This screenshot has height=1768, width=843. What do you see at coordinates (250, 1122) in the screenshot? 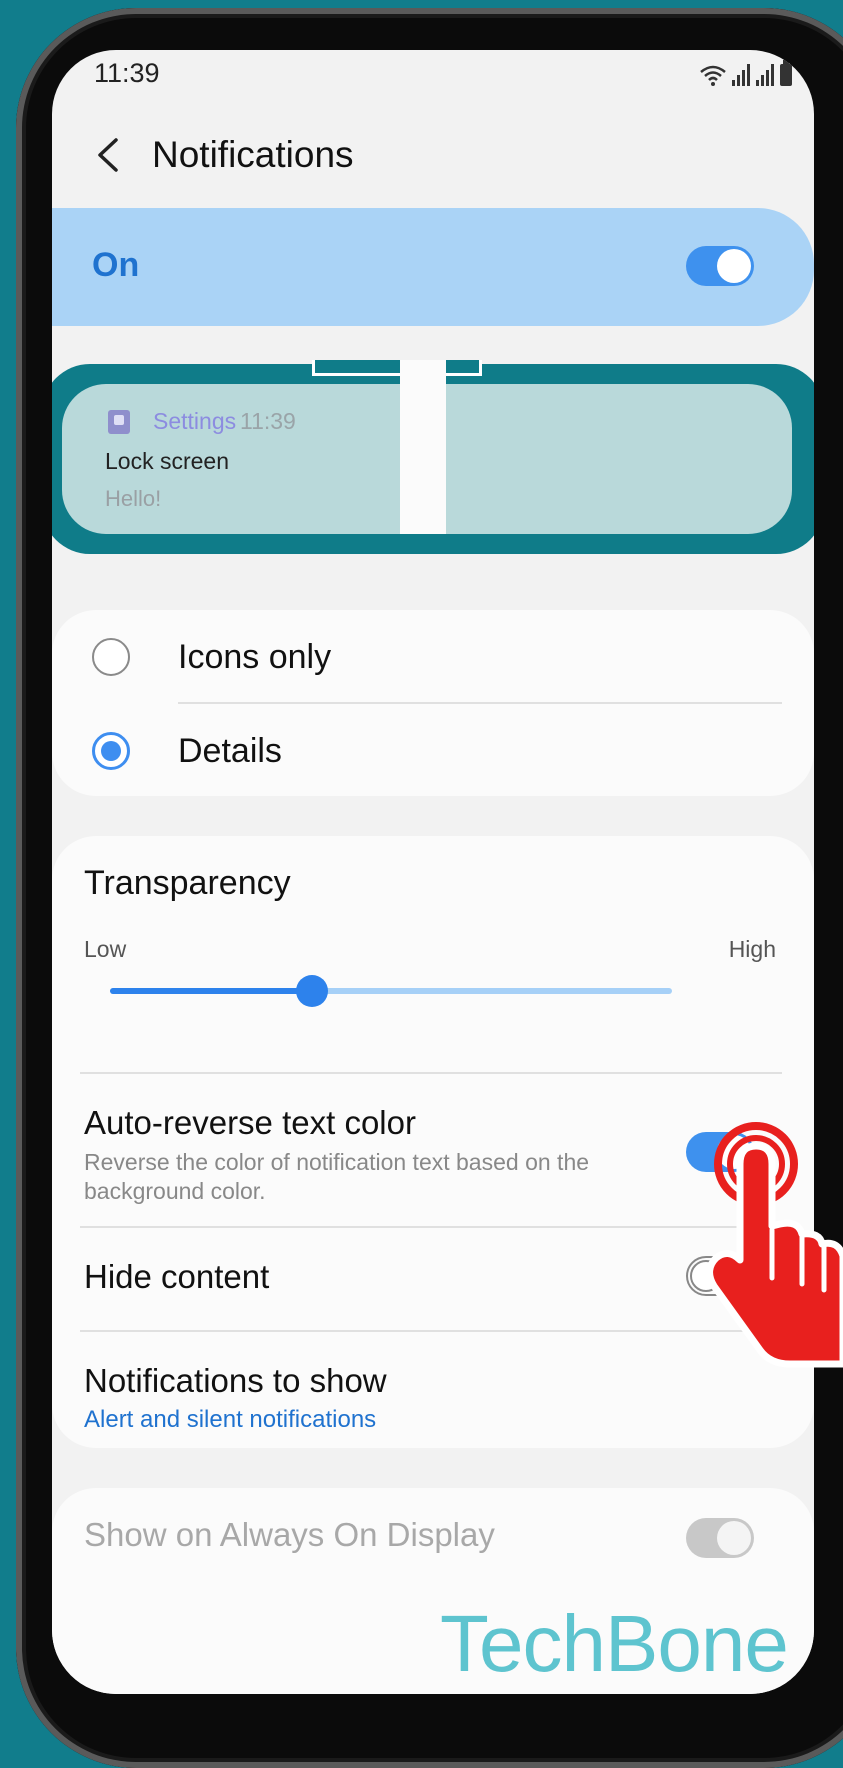
I see `auto-reverse-title: Auto-reverse text color` at bounding box center [250, 1122].